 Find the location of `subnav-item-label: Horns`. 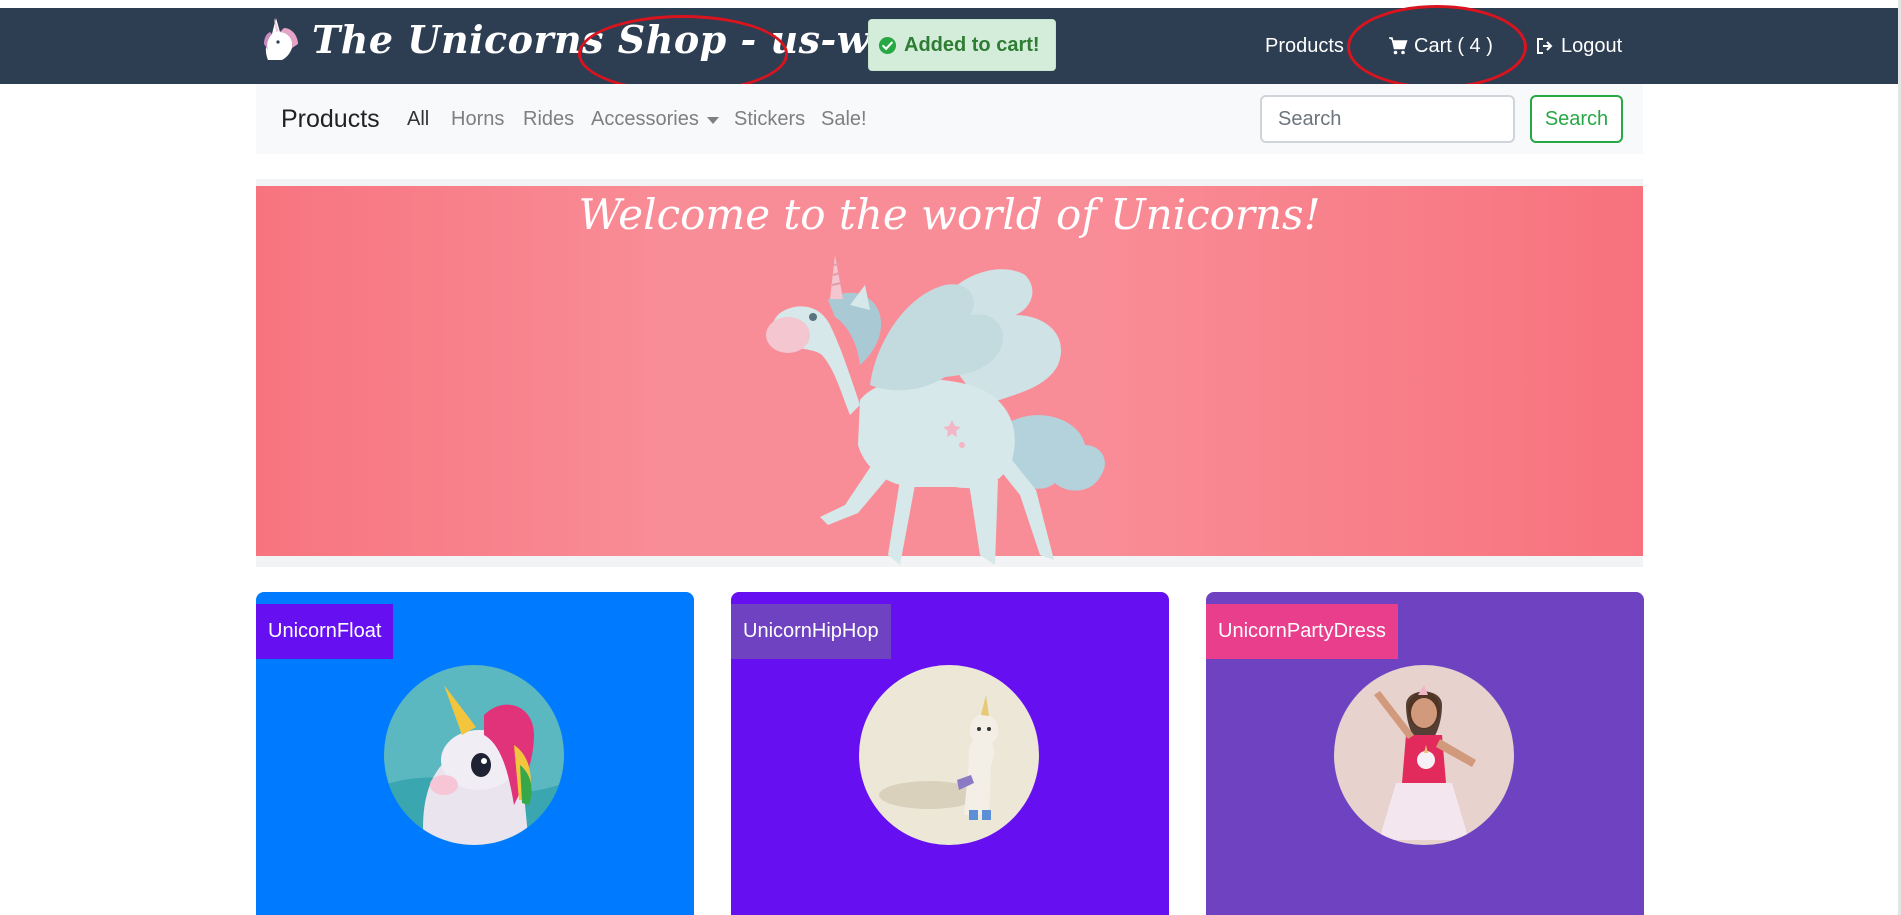

subnav-item-label: Horns is located at coordinates (478, 118).